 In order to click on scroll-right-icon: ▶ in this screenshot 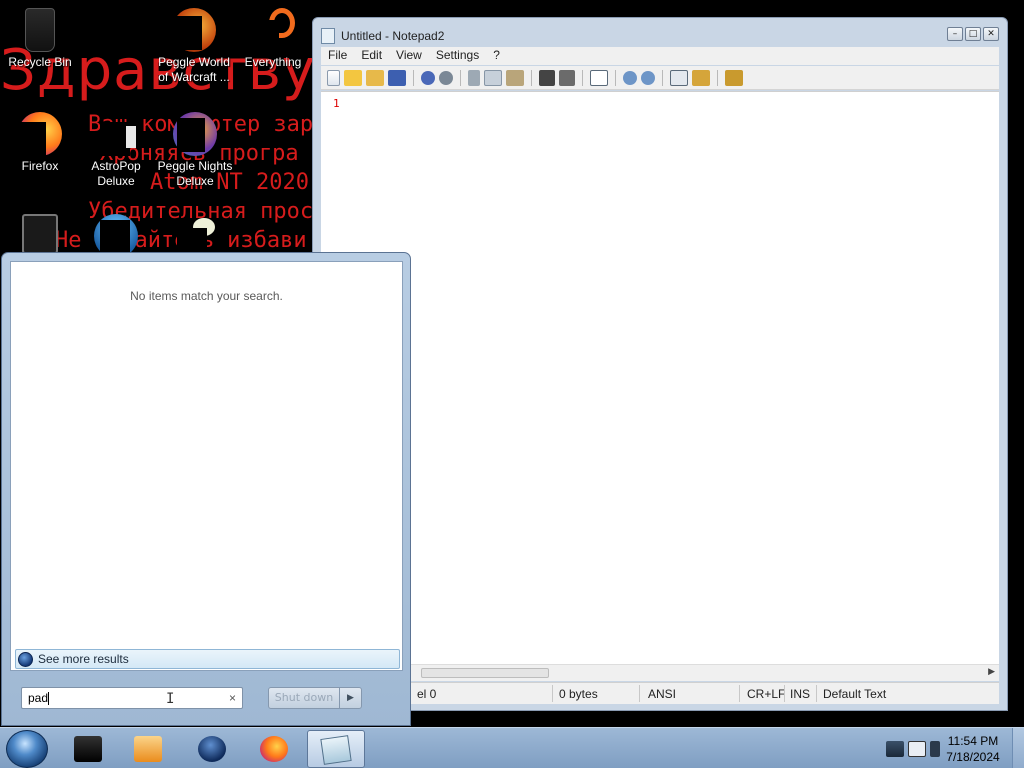, I will do `click(991, 672)`.